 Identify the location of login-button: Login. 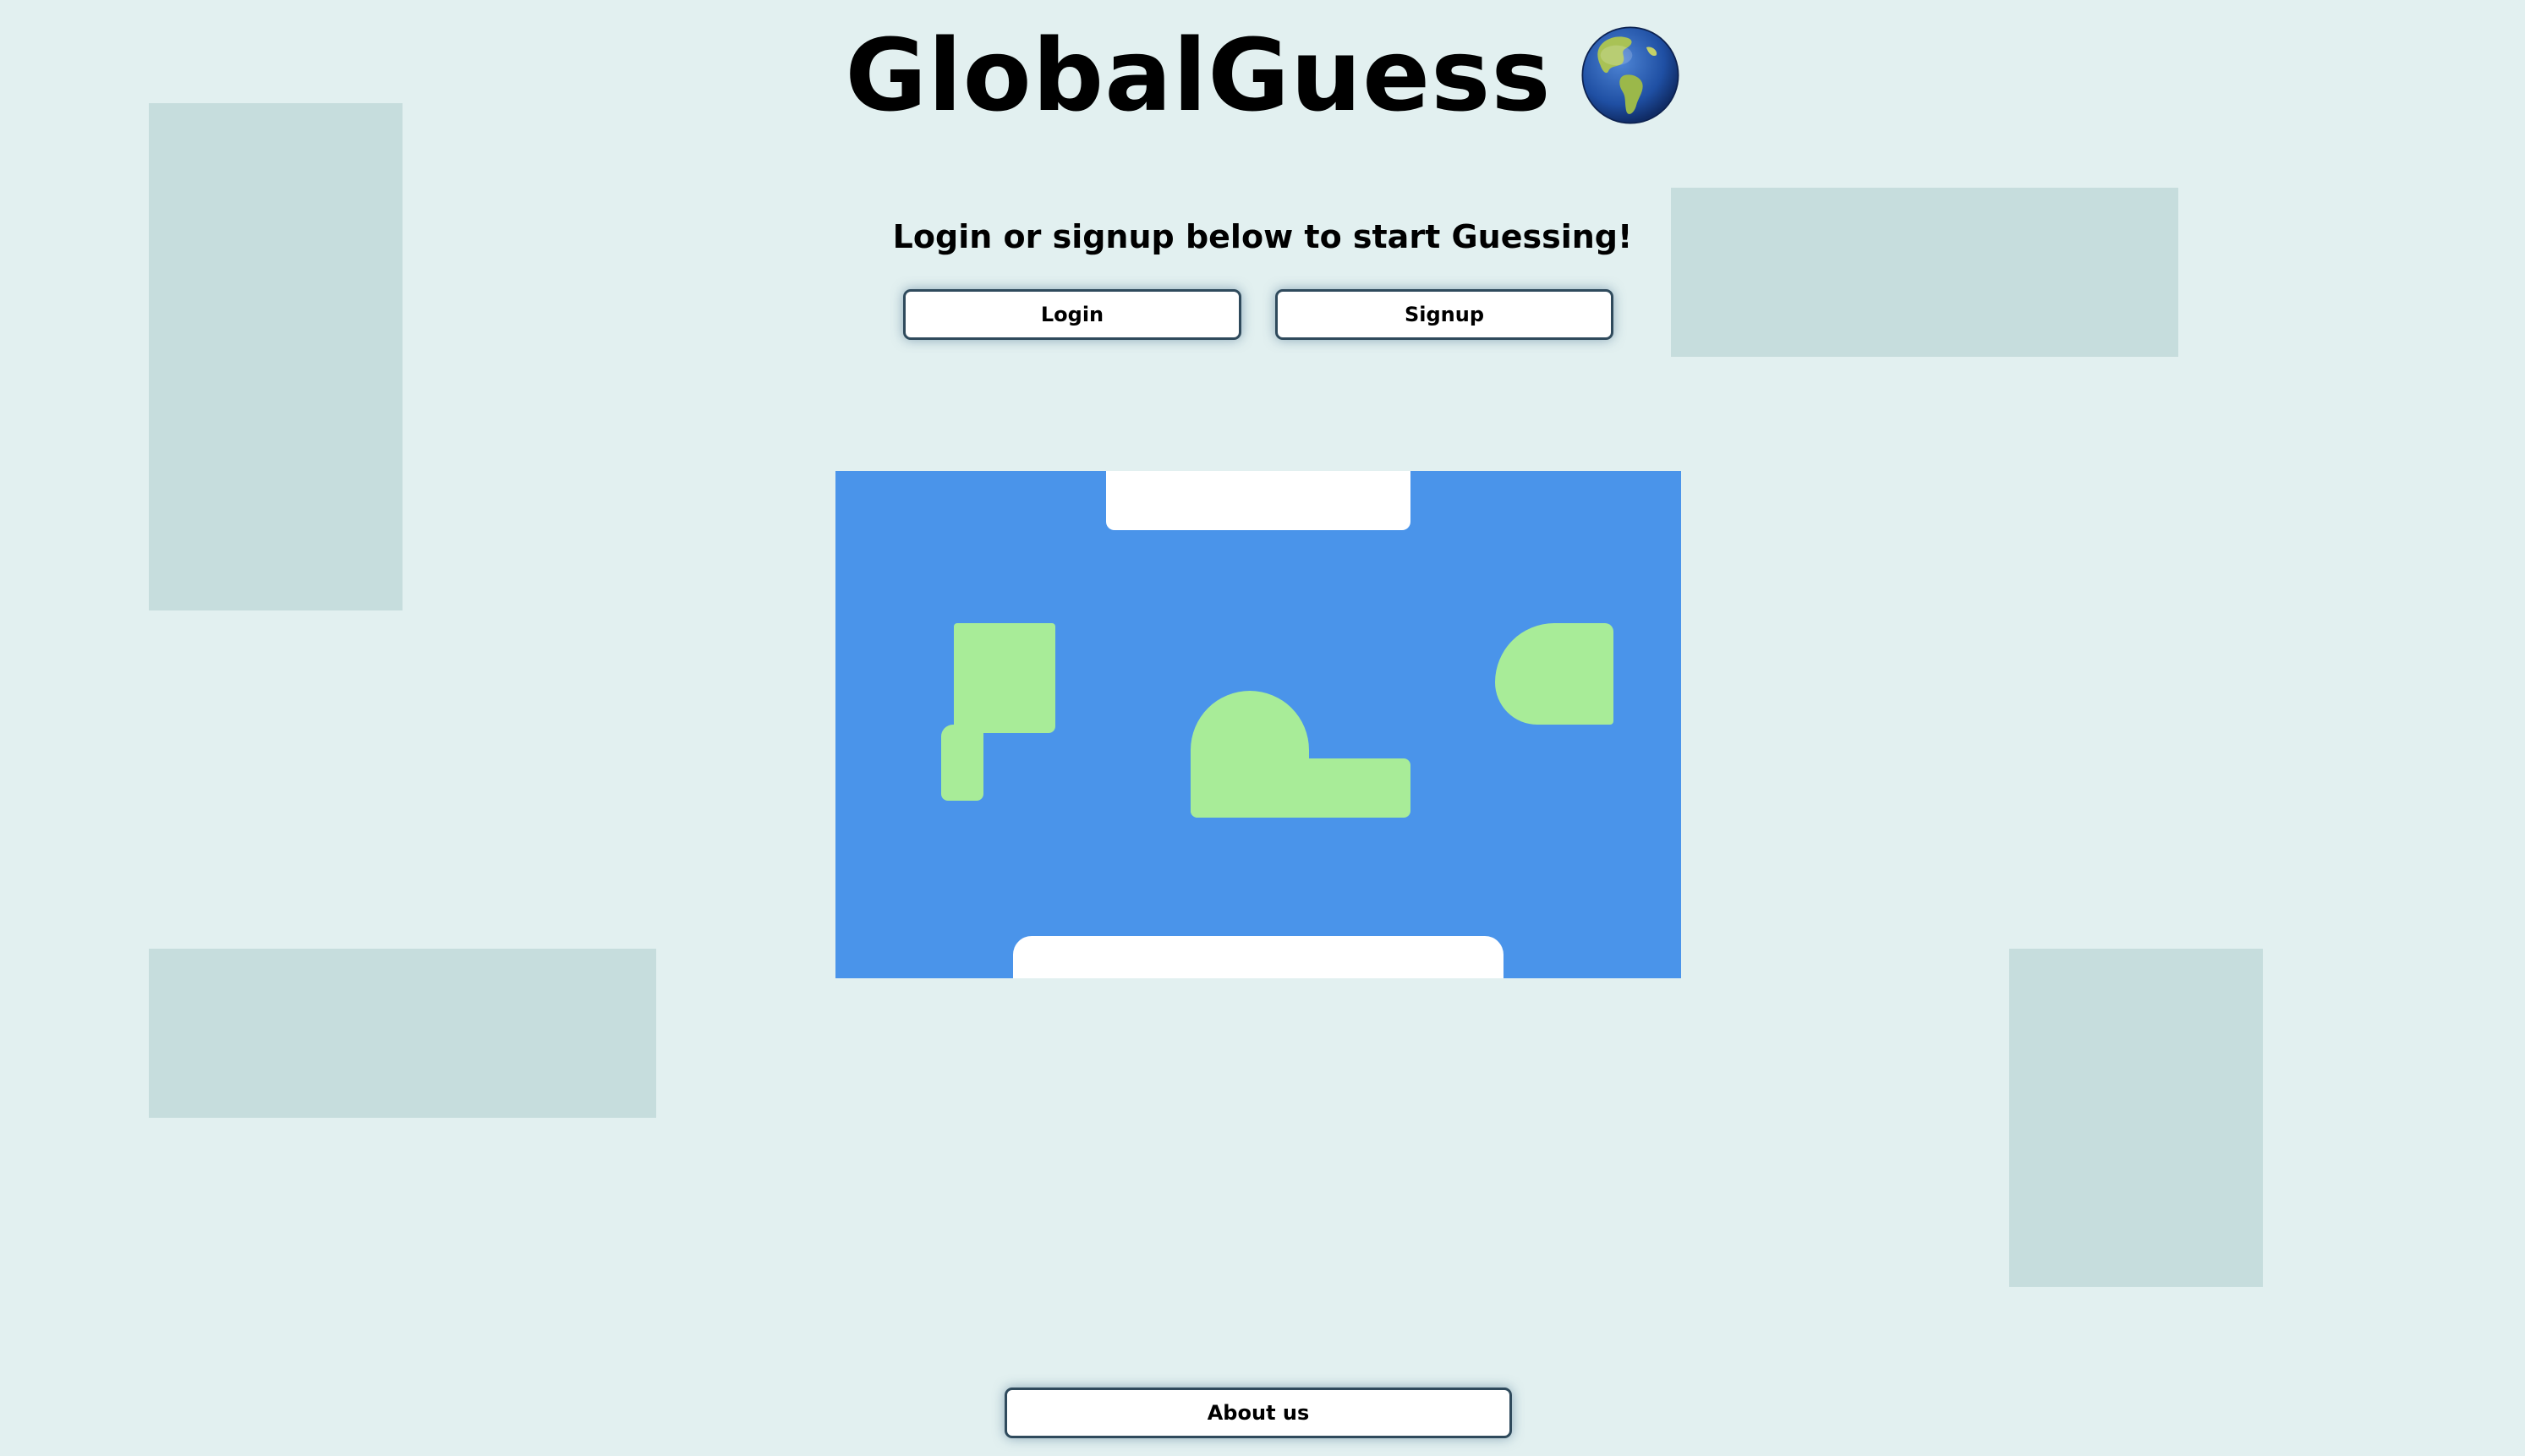
(1072, 314).